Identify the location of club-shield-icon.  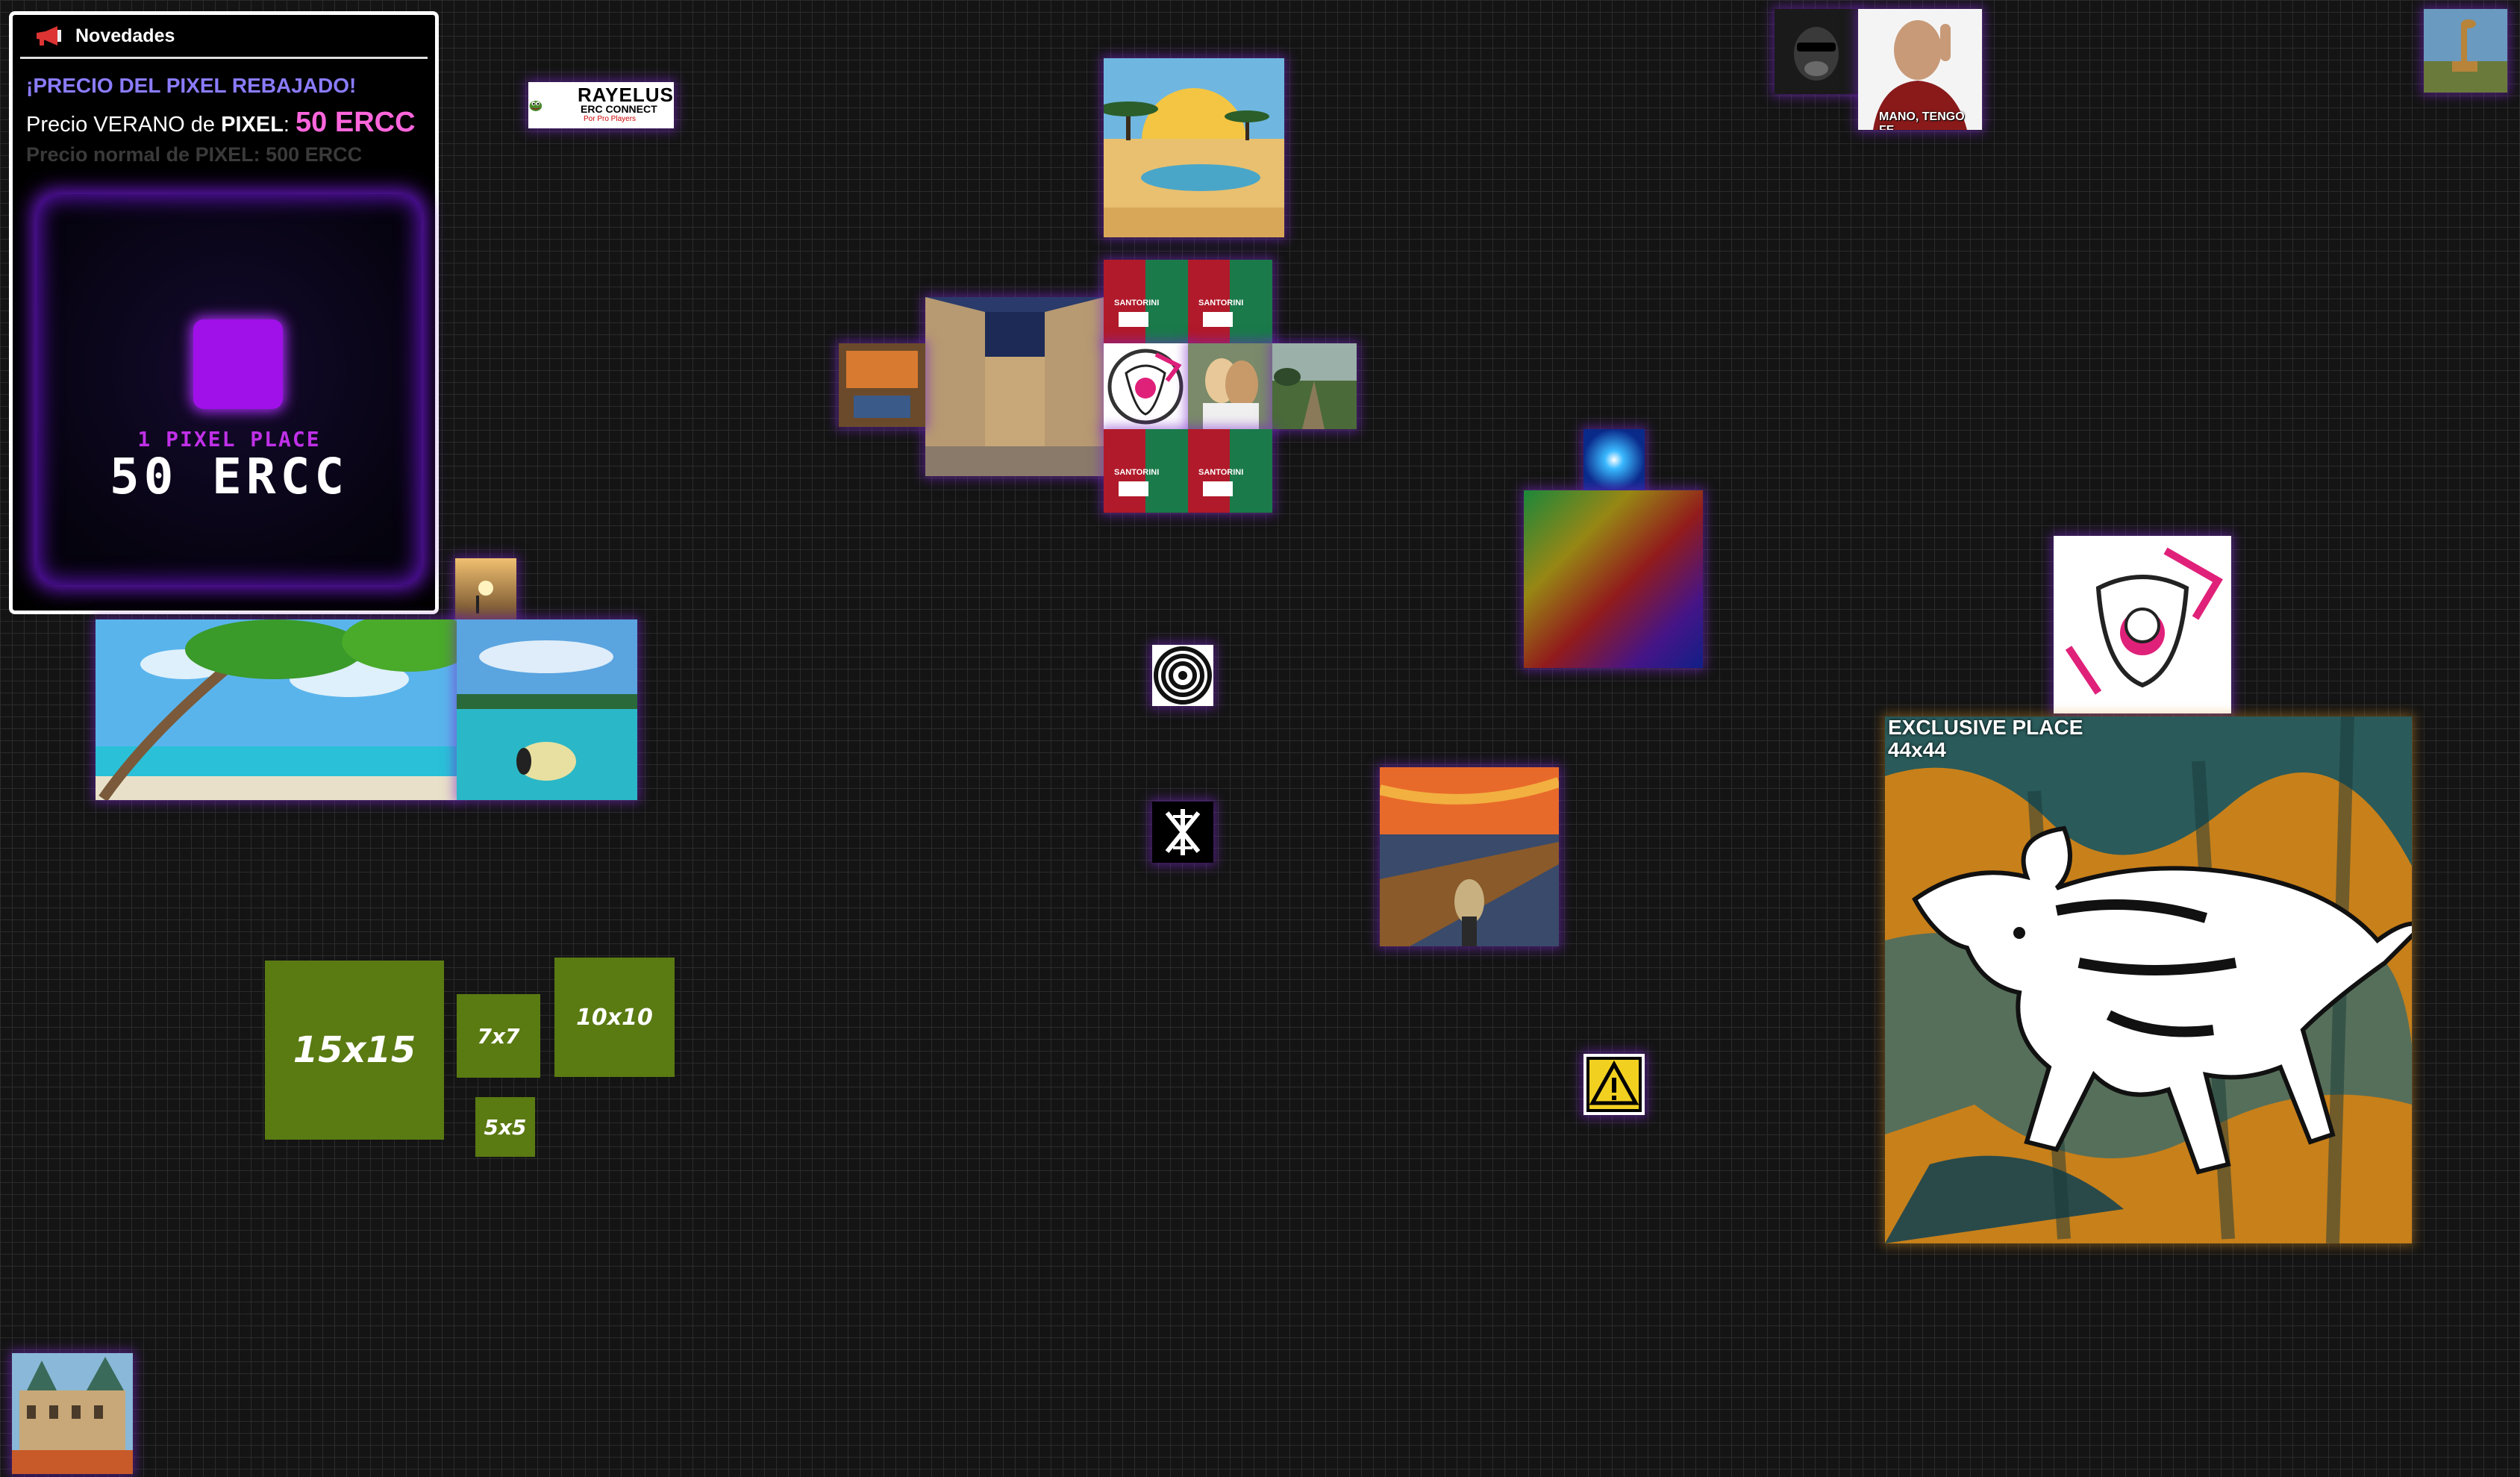
(1145, 387).